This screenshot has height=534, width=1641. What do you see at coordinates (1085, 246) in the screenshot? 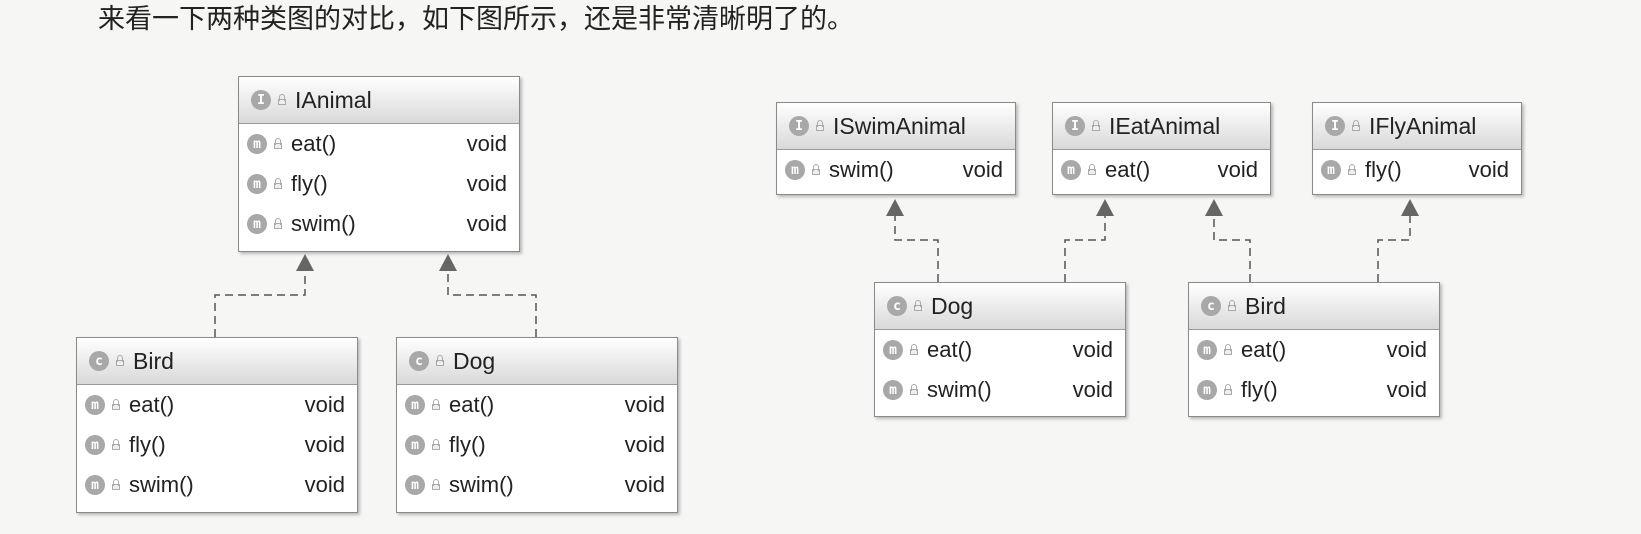
I see `connector-dog-to-ieatanimal` at bounding box center [1085, 246].